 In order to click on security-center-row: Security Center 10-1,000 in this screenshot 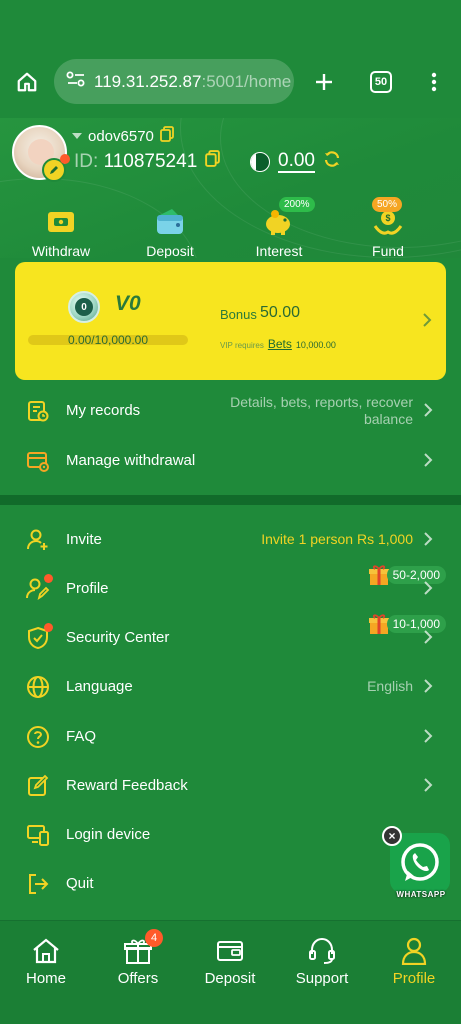, I will do `click(230, 637)`.